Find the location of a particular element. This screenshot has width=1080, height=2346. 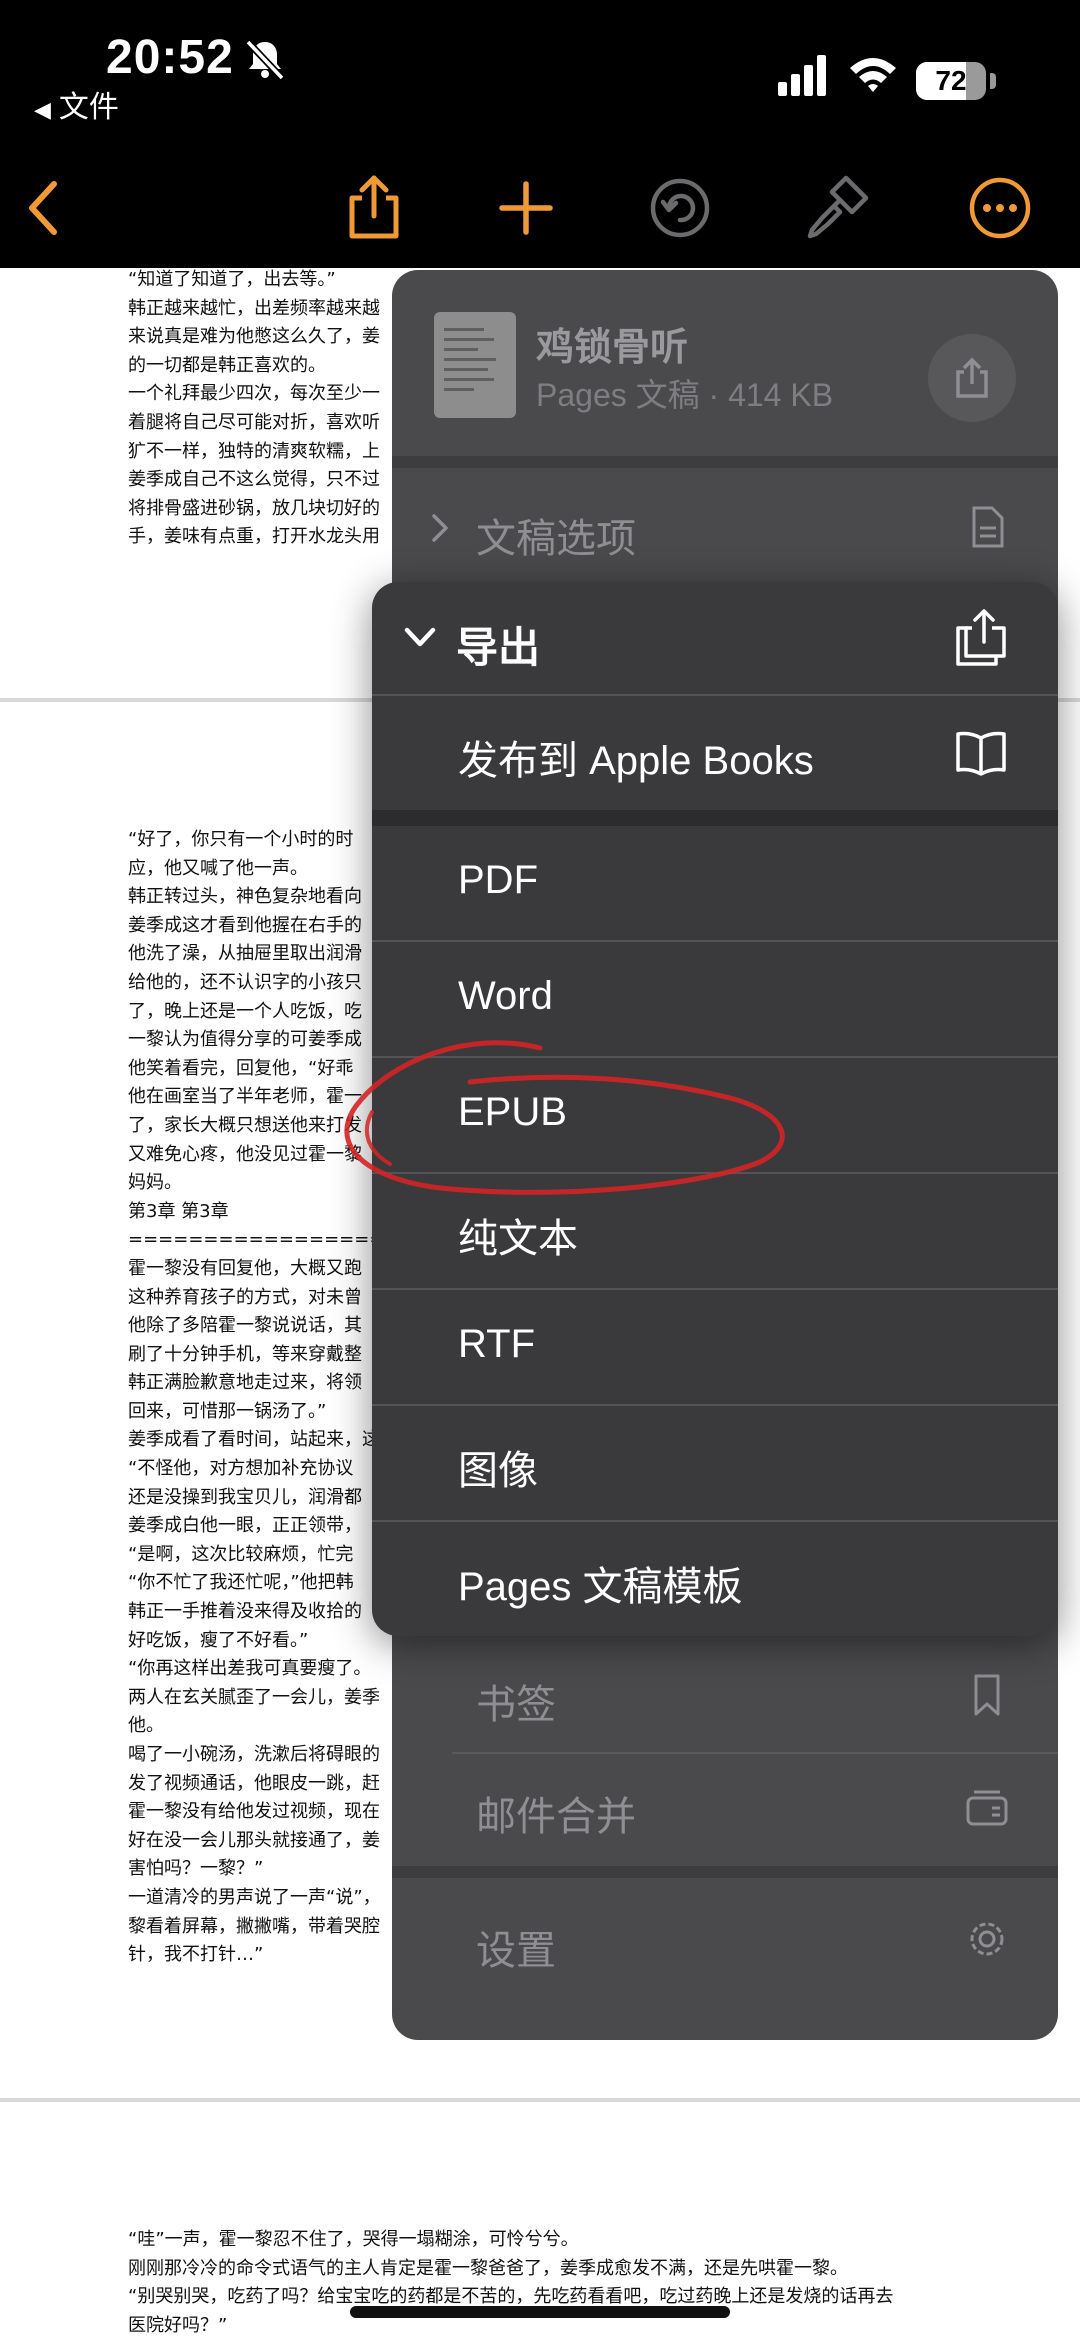

document-options-item: 文稿选项 is located at coordinates (725, 528).